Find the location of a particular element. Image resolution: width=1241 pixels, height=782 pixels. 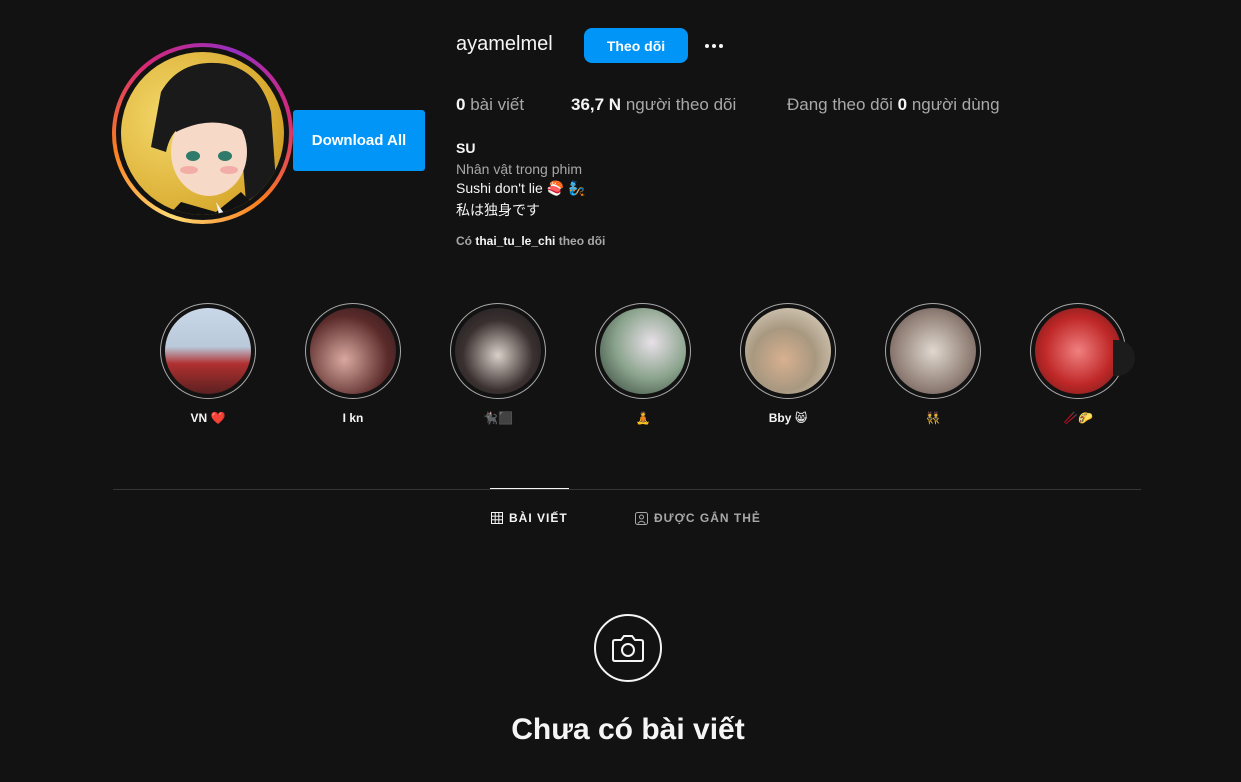

following-suffix: người dùng is located at coordinates (955, 104).